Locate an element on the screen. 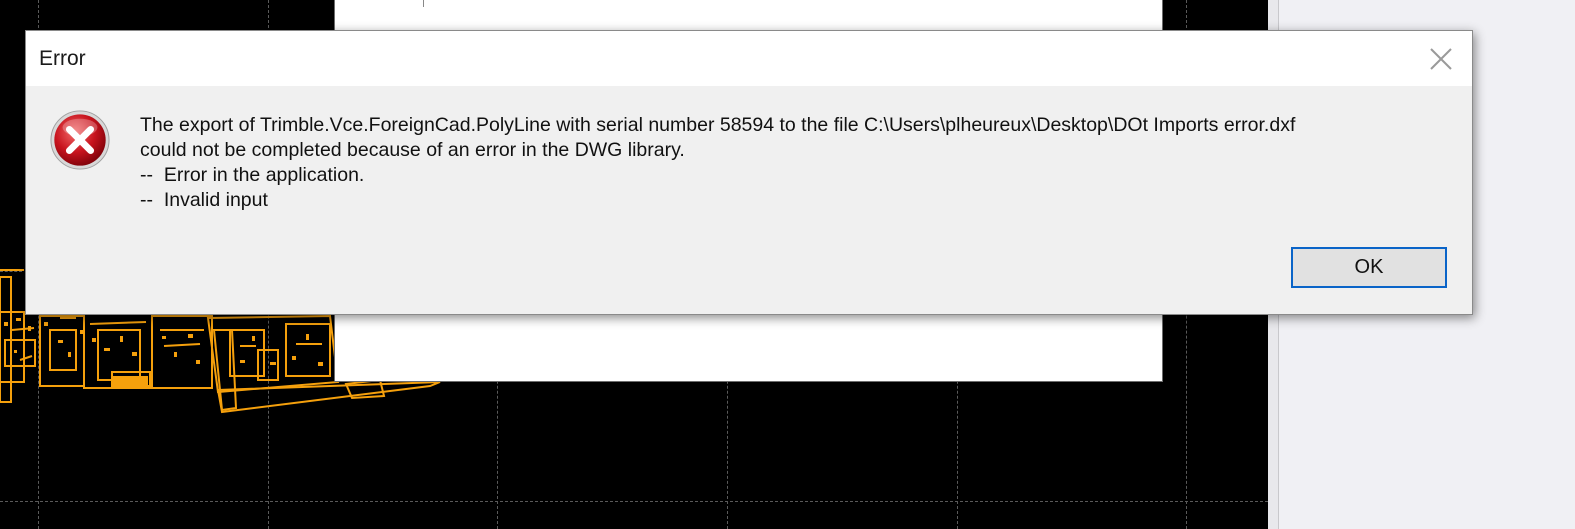  error-circle-x-icon is located at coordinates (80, 140).